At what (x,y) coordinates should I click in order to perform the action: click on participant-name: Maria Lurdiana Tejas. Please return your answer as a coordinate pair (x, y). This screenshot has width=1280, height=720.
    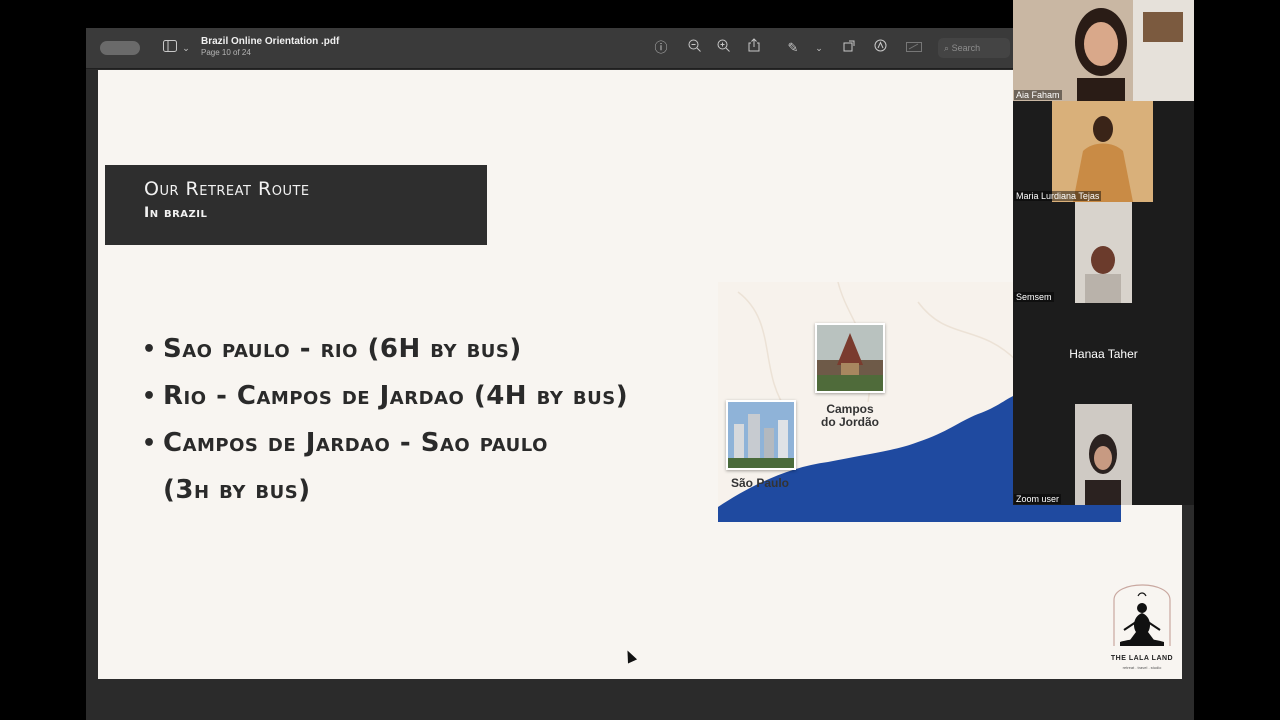
    Looking at the image, I should click on (1058, 196).